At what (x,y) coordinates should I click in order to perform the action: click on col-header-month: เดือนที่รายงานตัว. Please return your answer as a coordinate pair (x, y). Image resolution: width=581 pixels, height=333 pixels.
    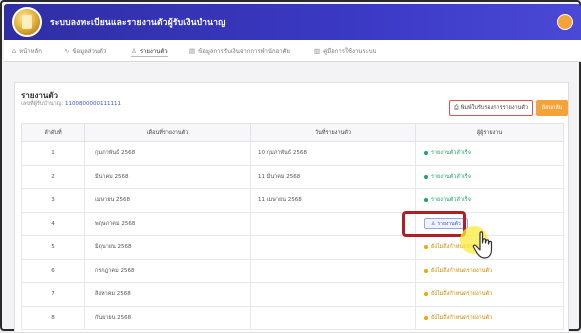
    Looking at the image, I should click on (167, 132).